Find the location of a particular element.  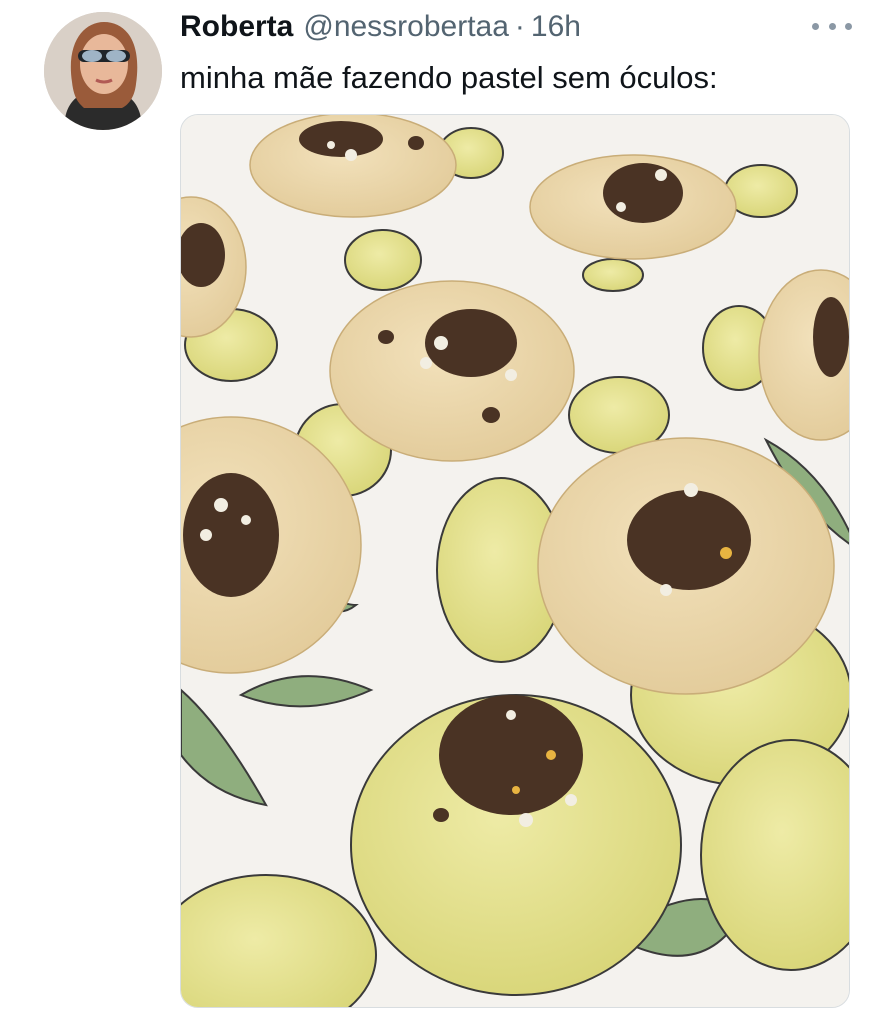

avatar-image is located at coordinates (103, 71).